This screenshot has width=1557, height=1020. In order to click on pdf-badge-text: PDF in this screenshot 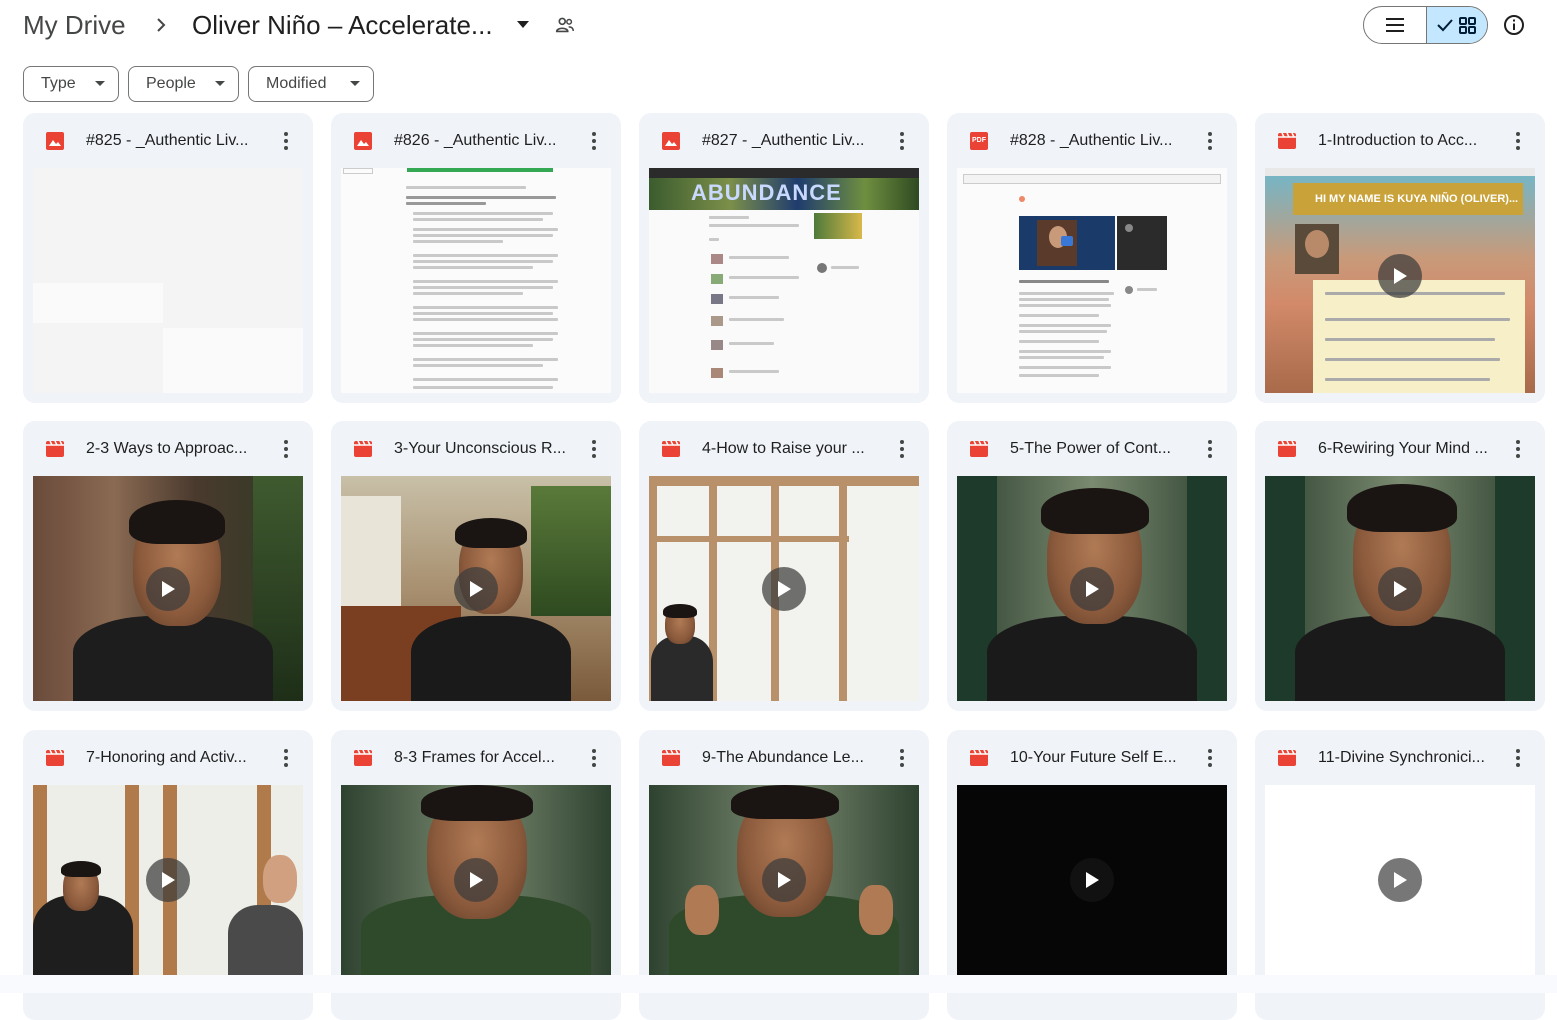, I will do `click(979, 140)`.